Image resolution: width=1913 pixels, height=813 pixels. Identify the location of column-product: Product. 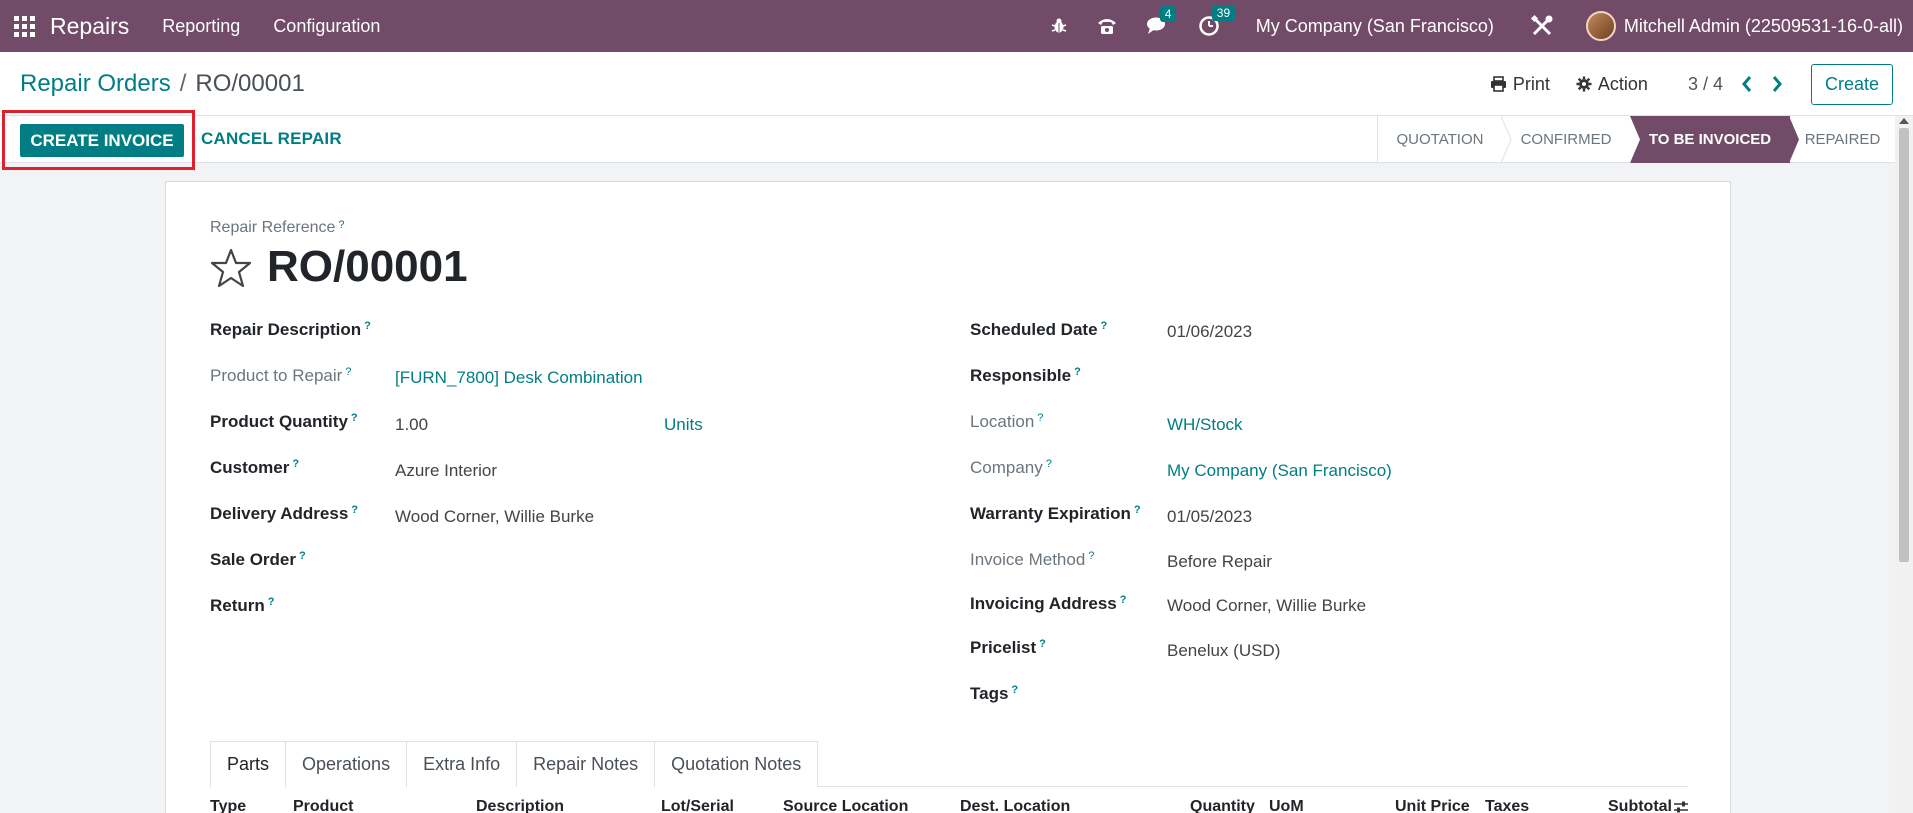
(323, 805).